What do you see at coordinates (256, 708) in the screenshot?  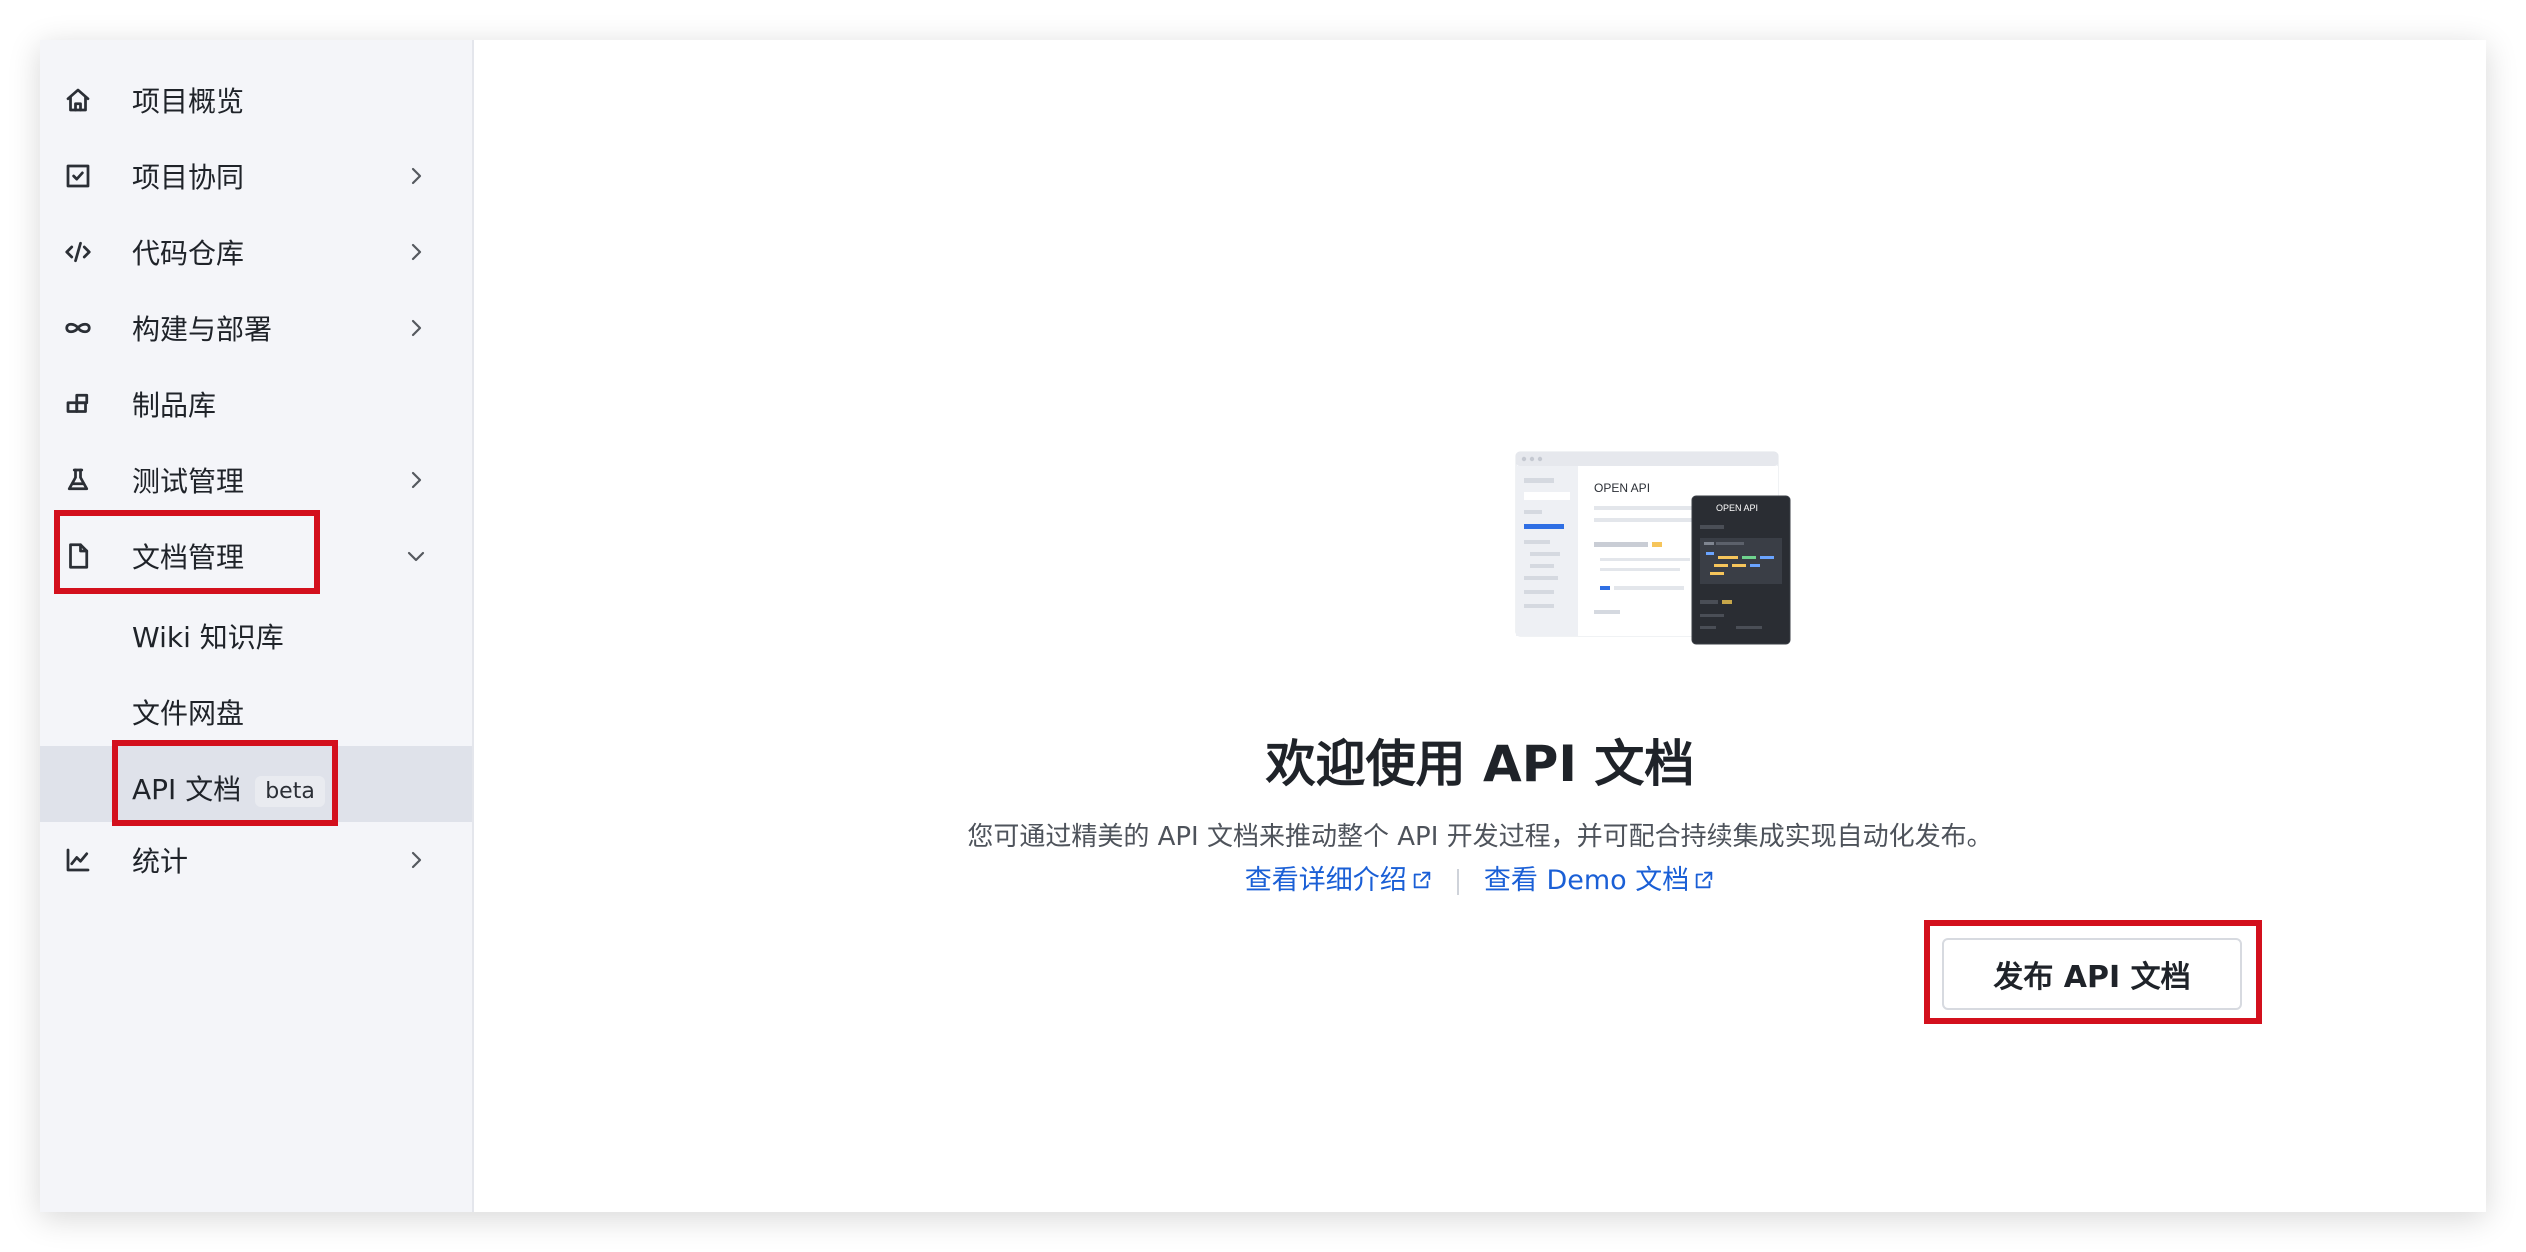 I see `sidebar-subitem-file-drive: 文件网盘` at bounding box center [256, 708].